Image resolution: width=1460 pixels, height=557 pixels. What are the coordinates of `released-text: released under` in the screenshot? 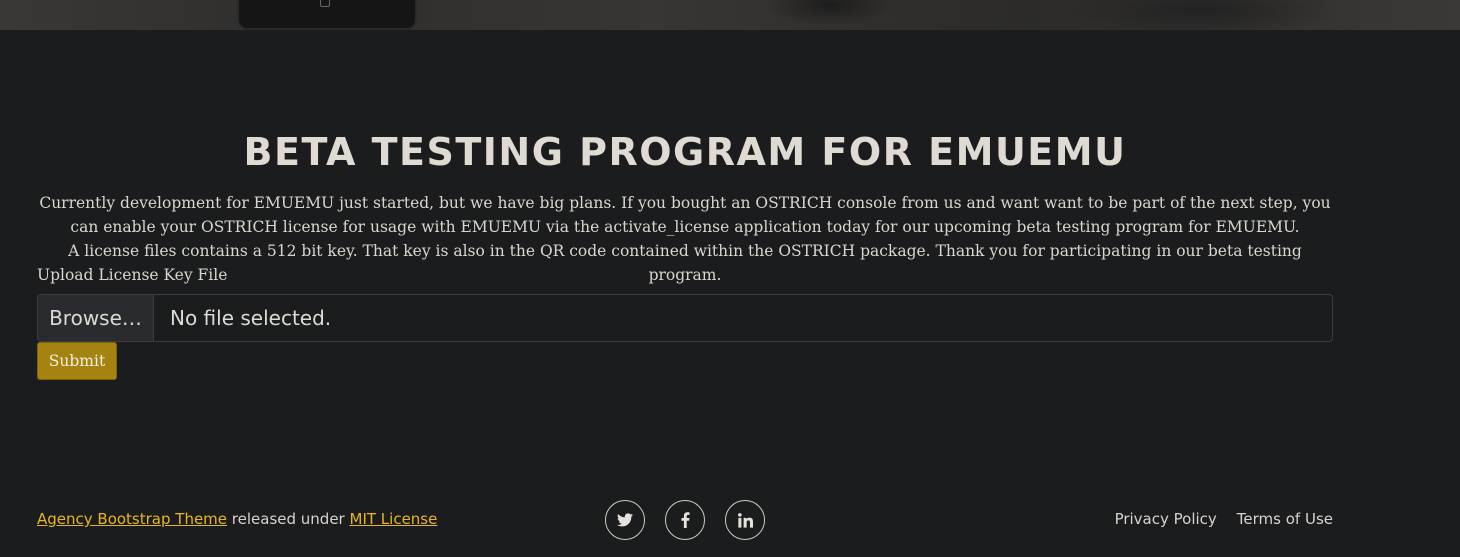 It's located at (288, 519).